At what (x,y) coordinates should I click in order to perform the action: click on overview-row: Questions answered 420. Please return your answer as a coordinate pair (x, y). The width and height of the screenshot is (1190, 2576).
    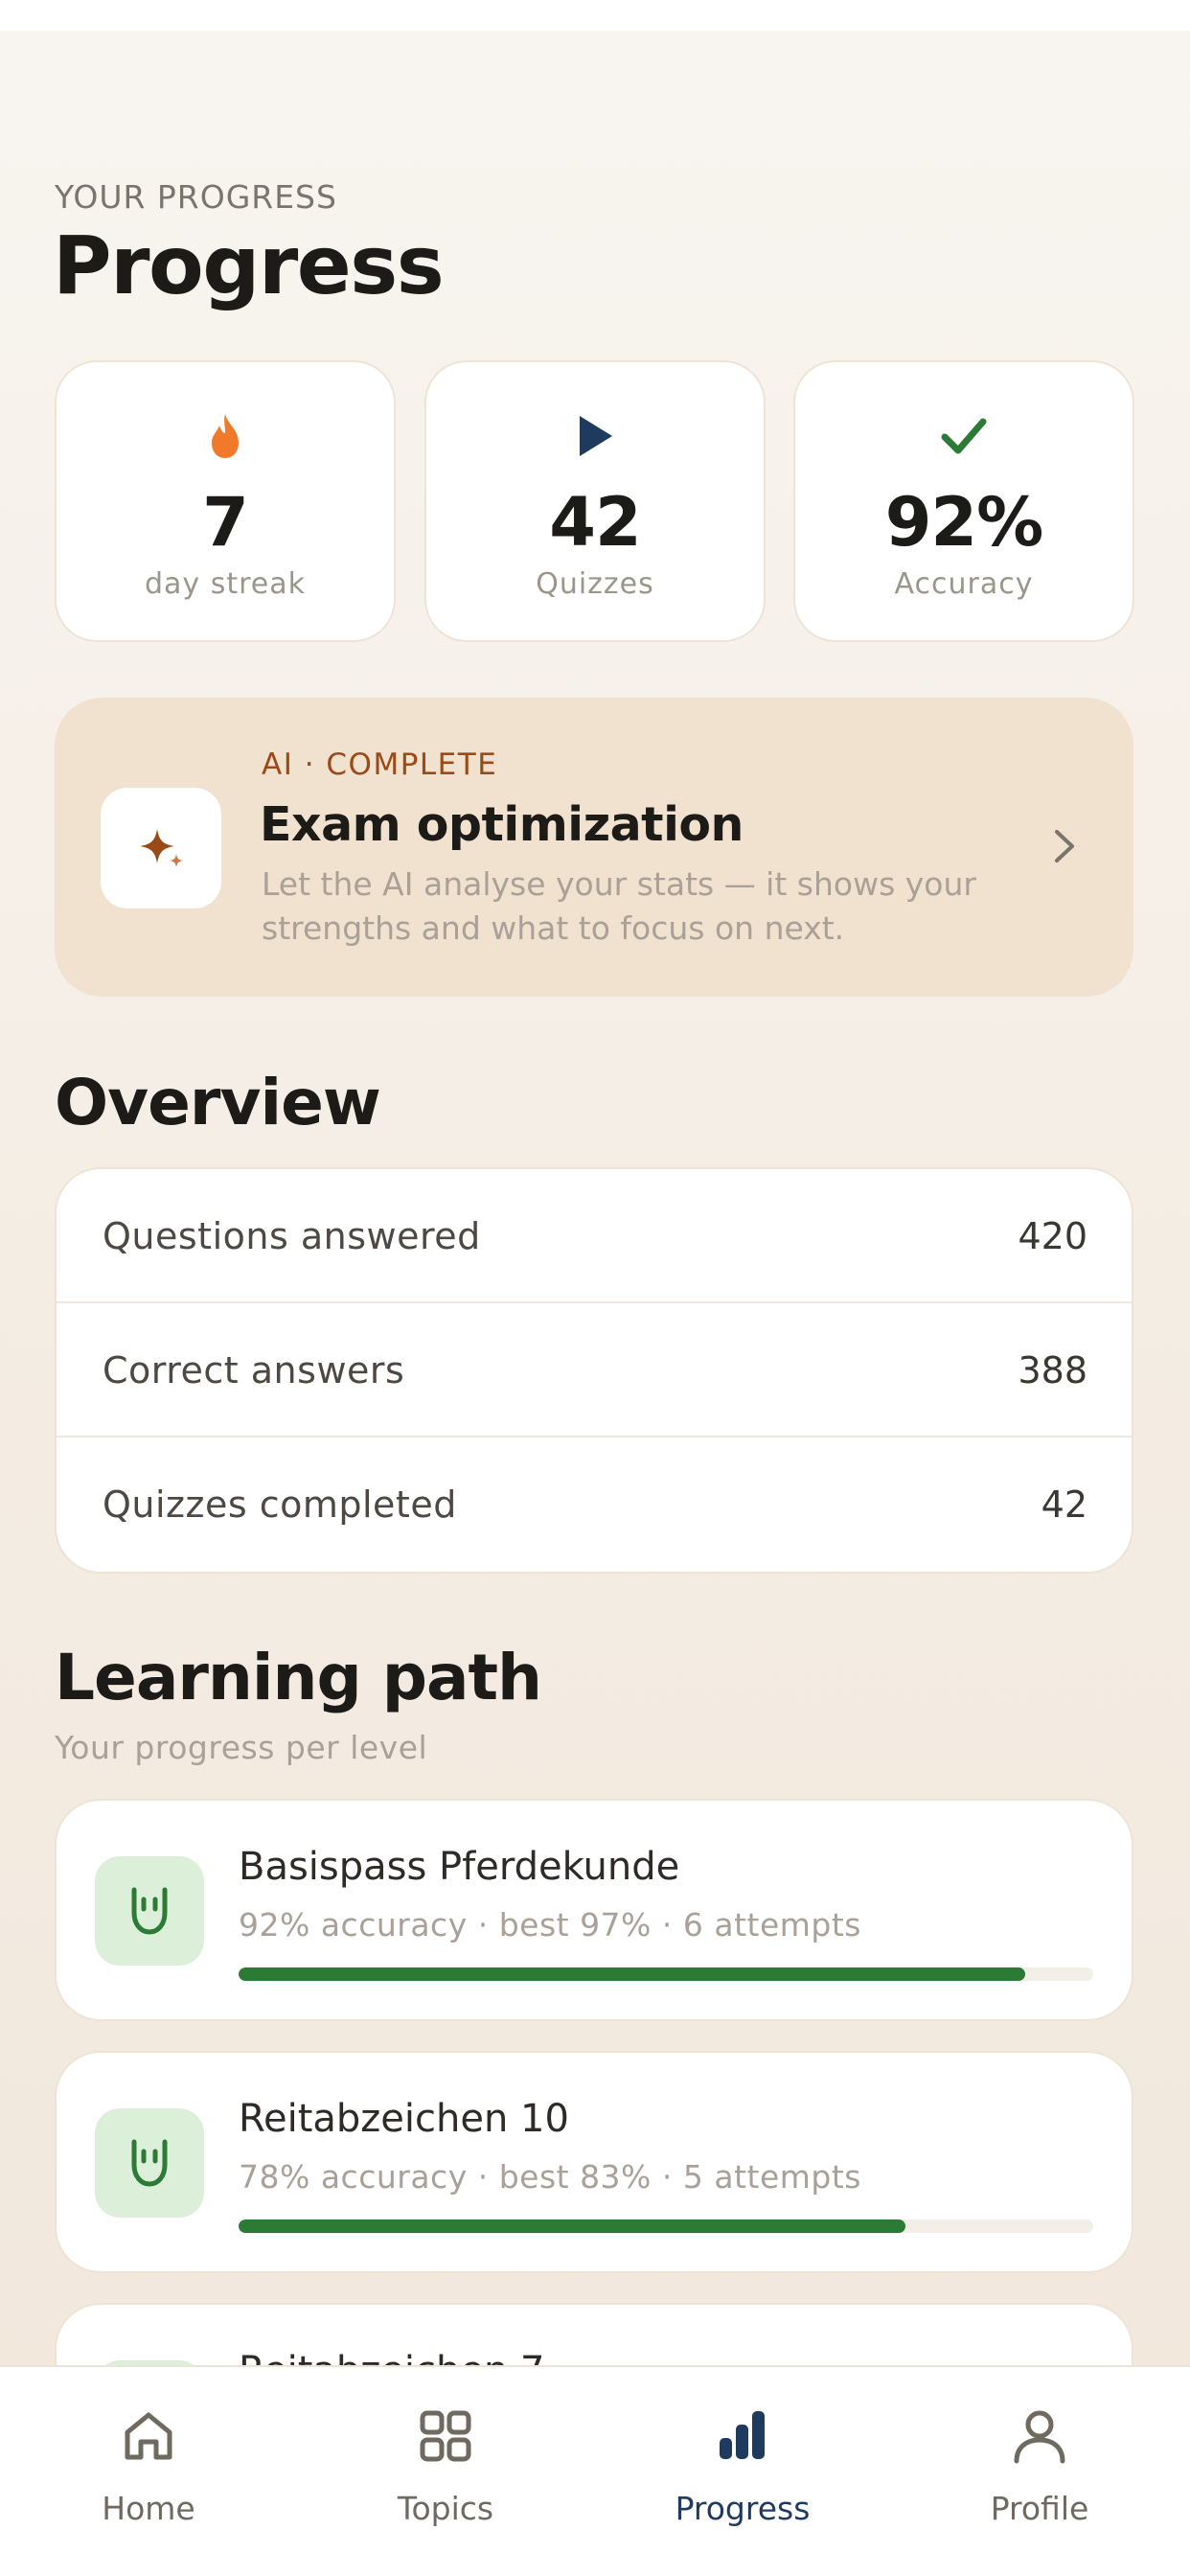
    Looking at the image, I should click on (594, 1236).